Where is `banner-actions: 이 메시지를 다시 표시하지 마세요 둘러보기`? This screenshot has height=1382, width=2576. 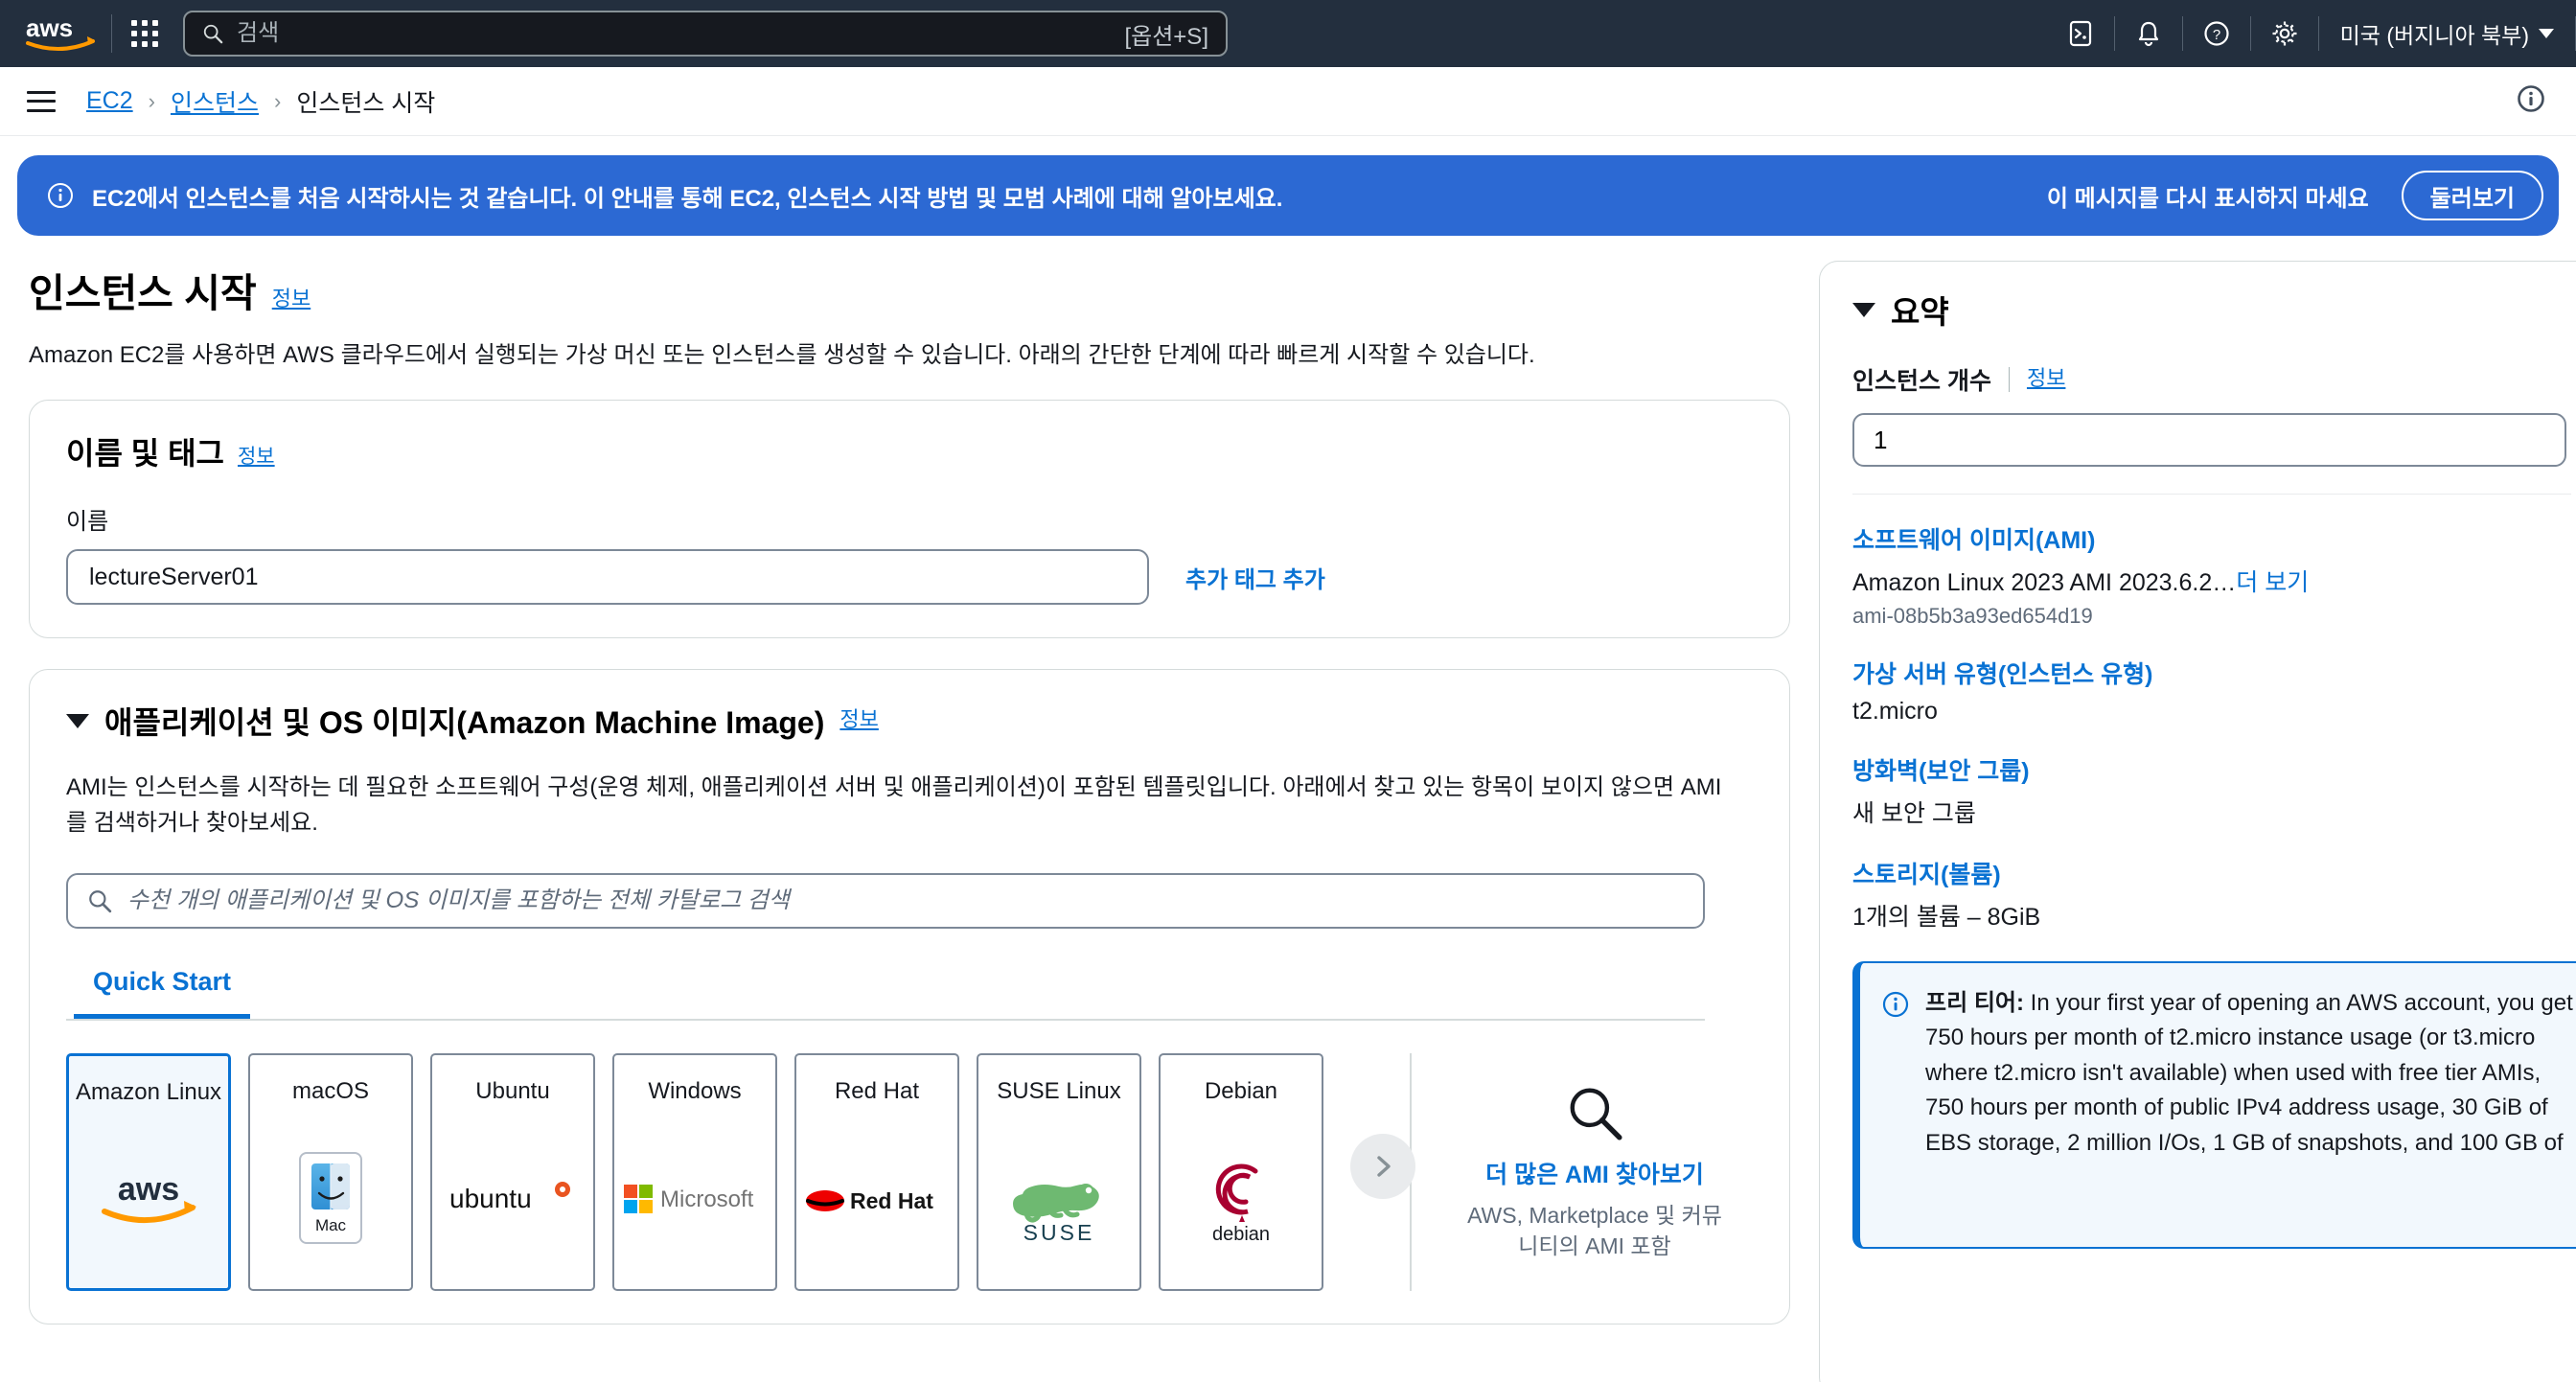 banner-actions: 이 메시지를 다시 표시하지 마세요 둘러보기 is located at coordinates (2303, 195).